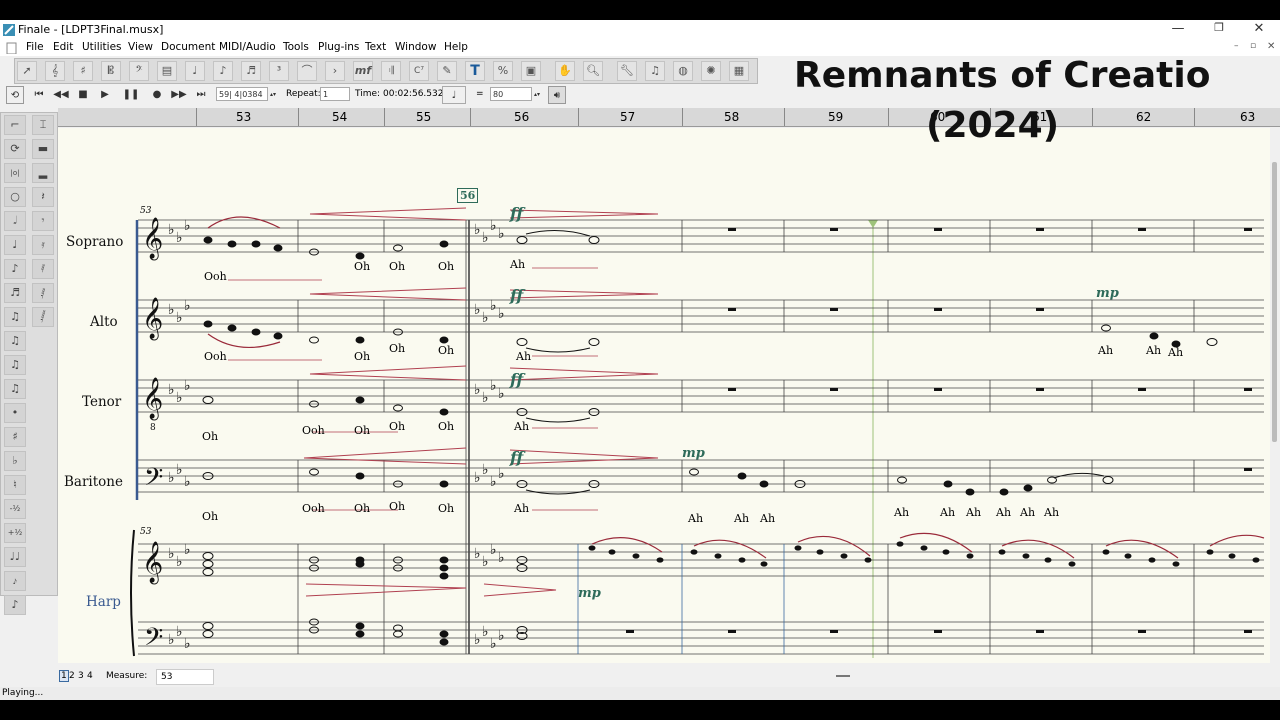 This screenshot has height=720, width=1280. What do you see at coordinates (15, 461) in the screenshot?
I see `flat-icon: ♭` at bounding box center [15, 461].